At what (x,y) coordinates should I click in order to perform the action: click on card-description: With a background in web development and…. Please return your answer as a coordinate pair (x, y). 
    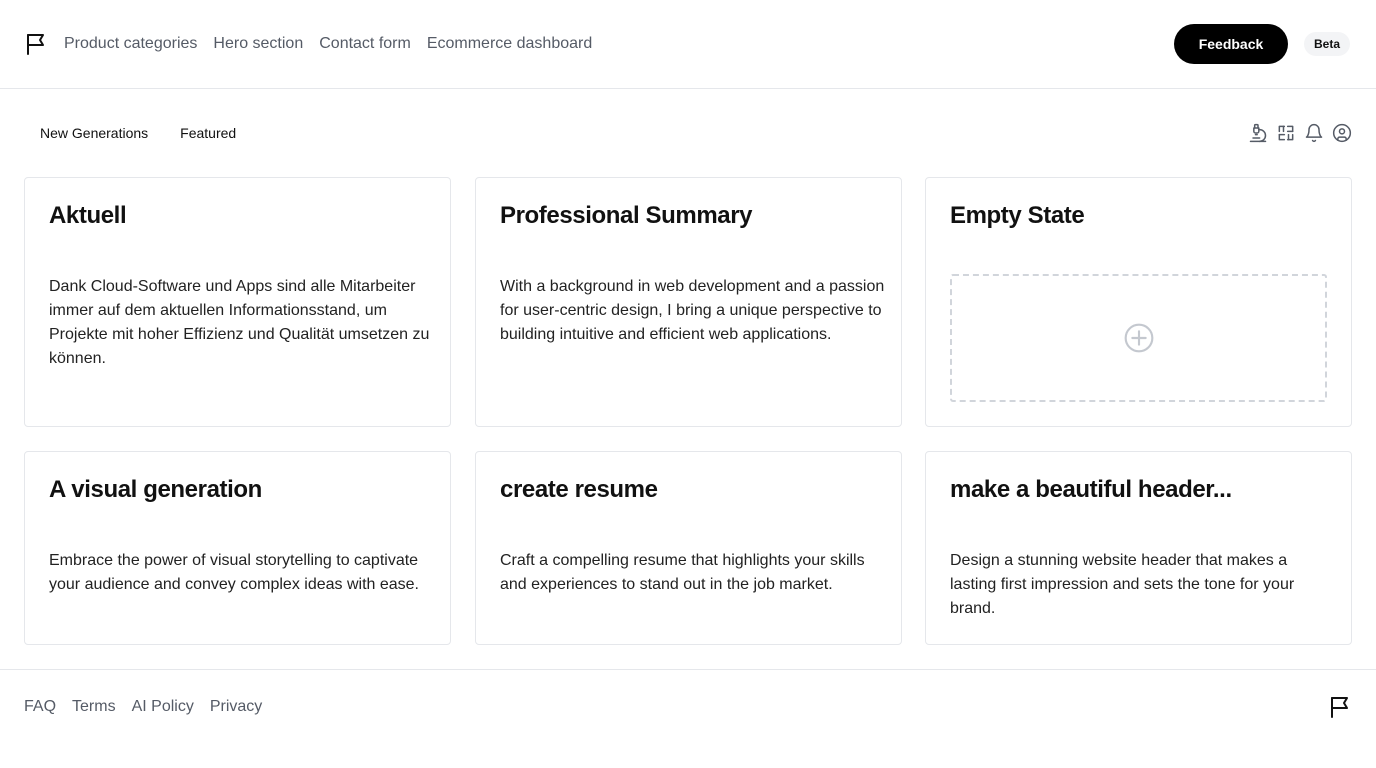
    Looking at the image, I should click on (692, 310).